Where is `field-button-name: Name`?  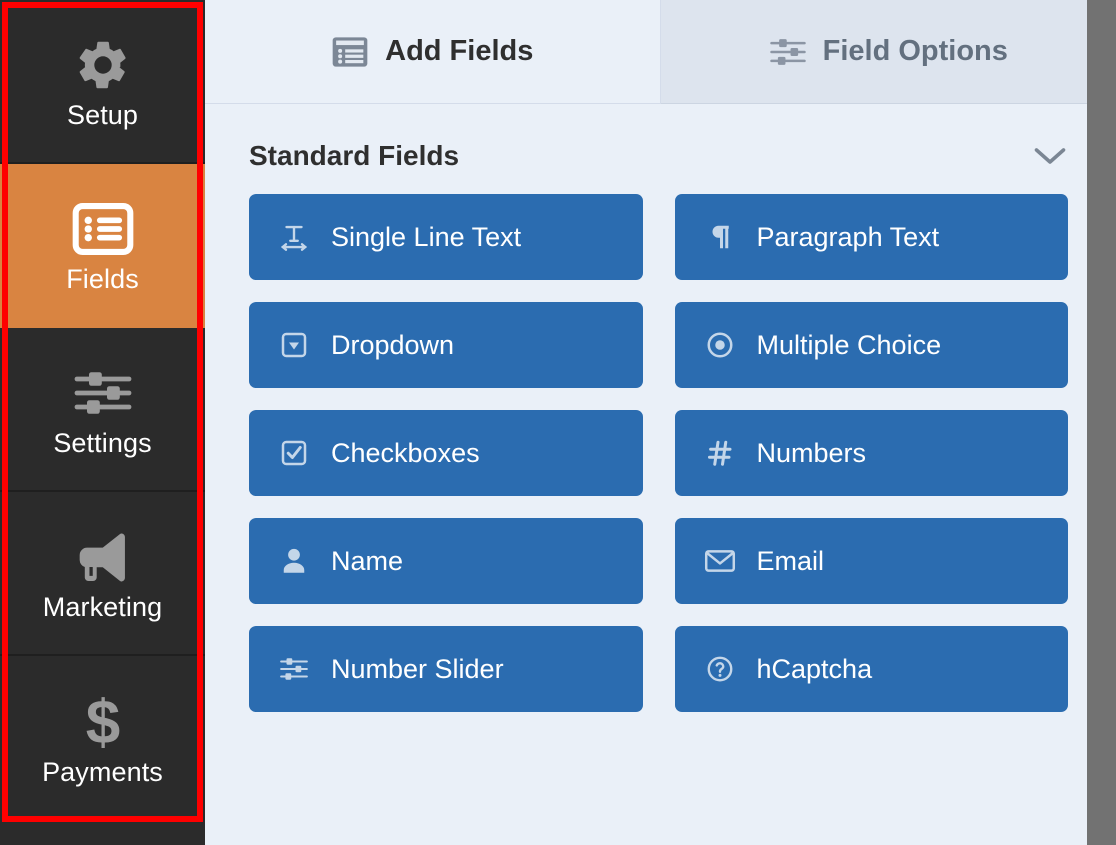 field-button-name: Name is located at coordinates (446, 561).